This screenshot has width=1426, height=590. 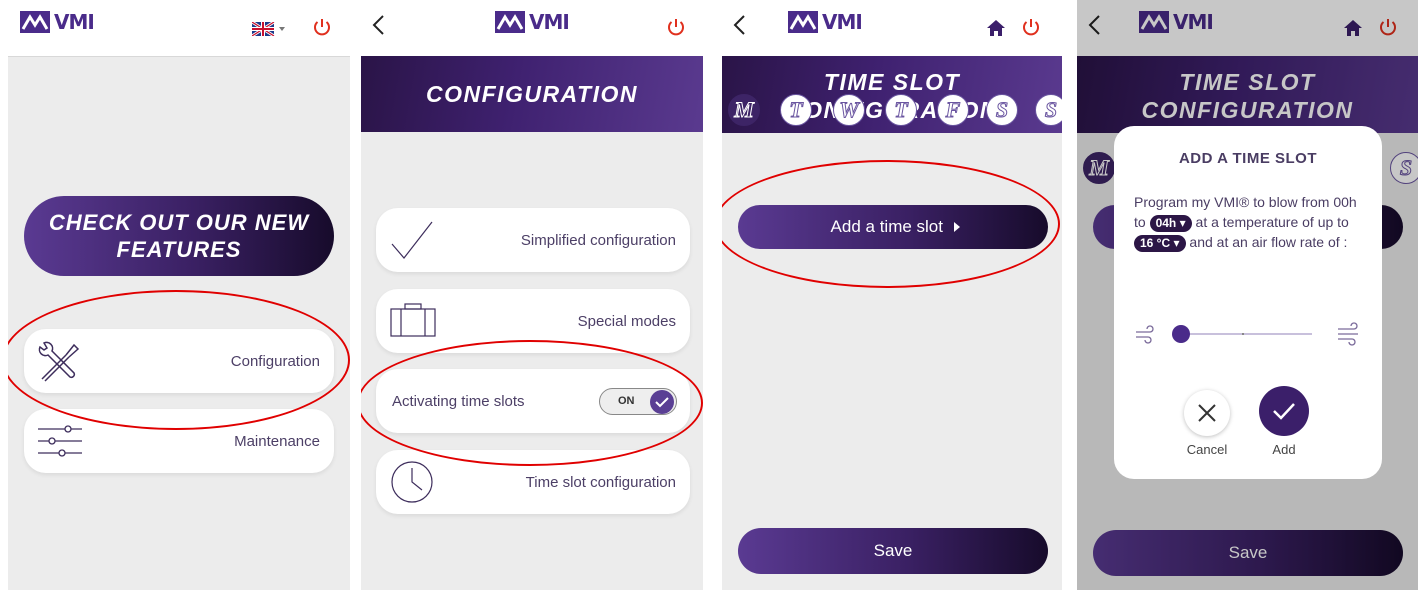 I want to click on sliders-icon, so click(x=60, y=441).